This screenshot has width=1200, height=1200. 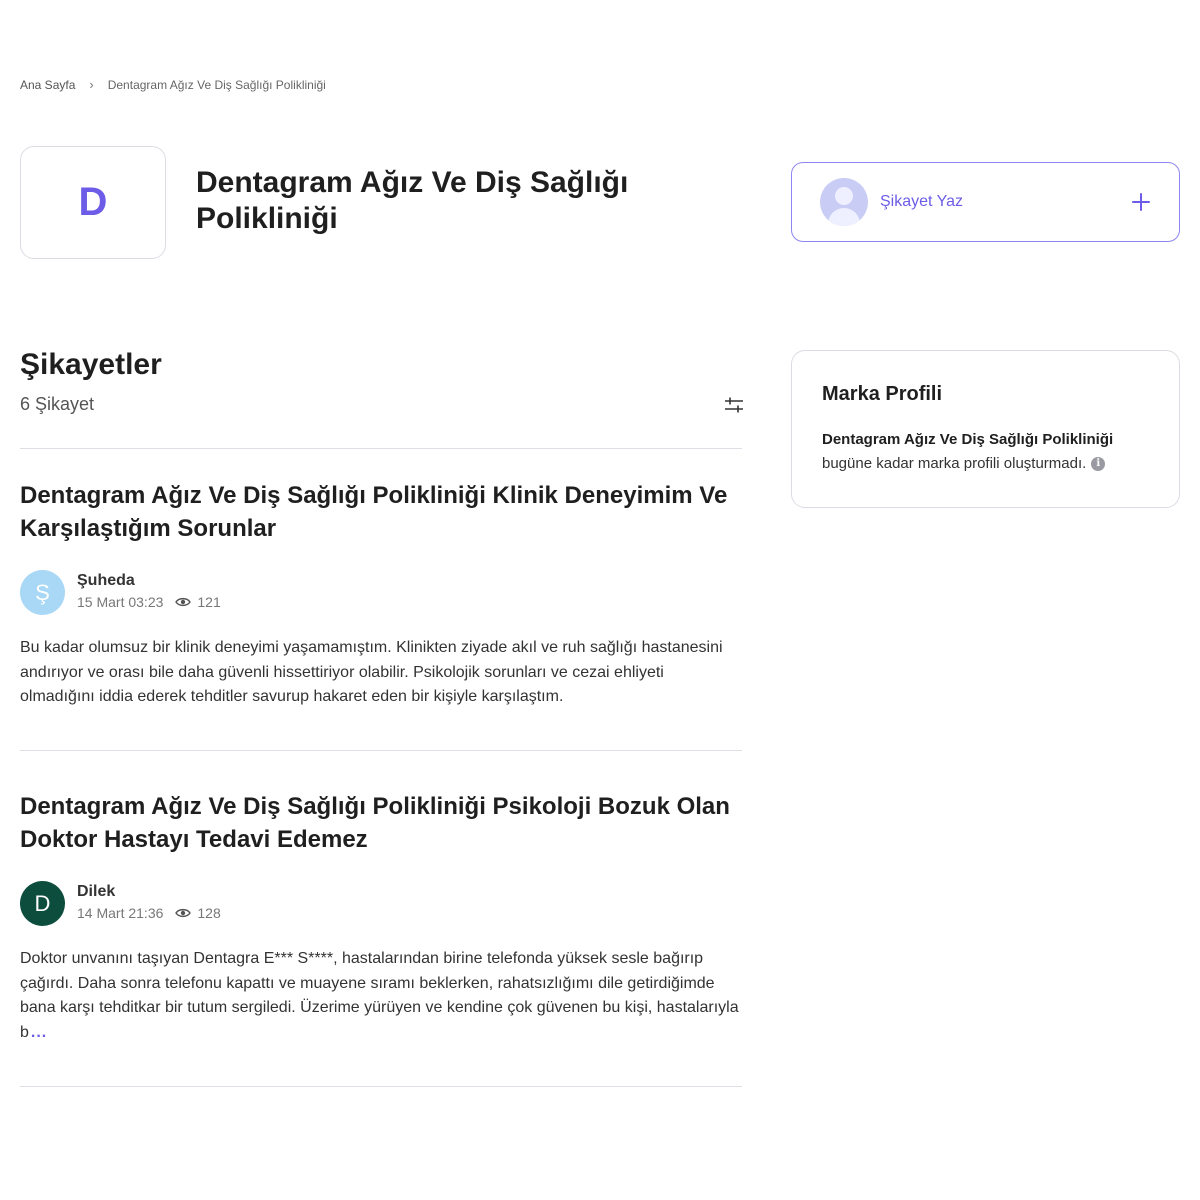 What do you see at coordinates (985, 202) in the screenshot?
I see `write-complaint-button: Şikayet Yaz` at bounding box center [985, 202].